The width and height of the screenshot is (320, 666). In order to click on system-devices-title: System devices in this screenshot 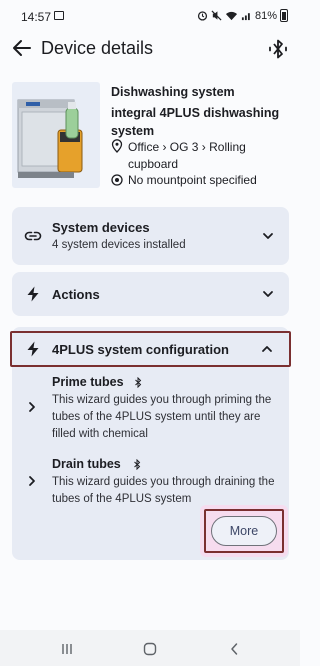, I will do `click(101, 227)`.